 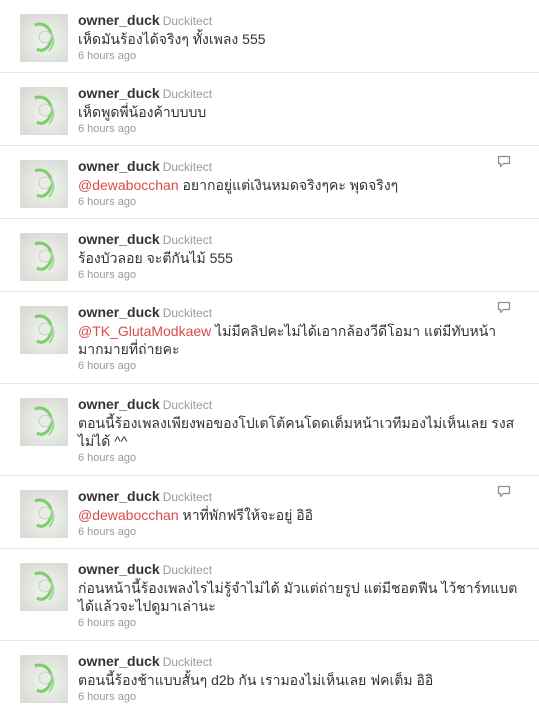 I want to click on tweet-body: เห็ดมันร้องได้จริงๆ ทั้งเพลง 555, so click(x=172, y=39).